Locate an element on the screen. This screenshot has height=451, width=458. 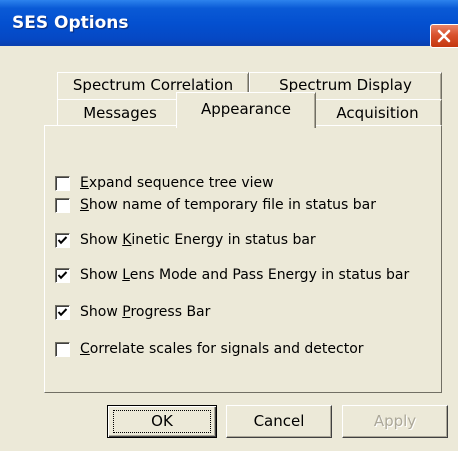
title-bar: SES Options is located at coordinates (229, 24).